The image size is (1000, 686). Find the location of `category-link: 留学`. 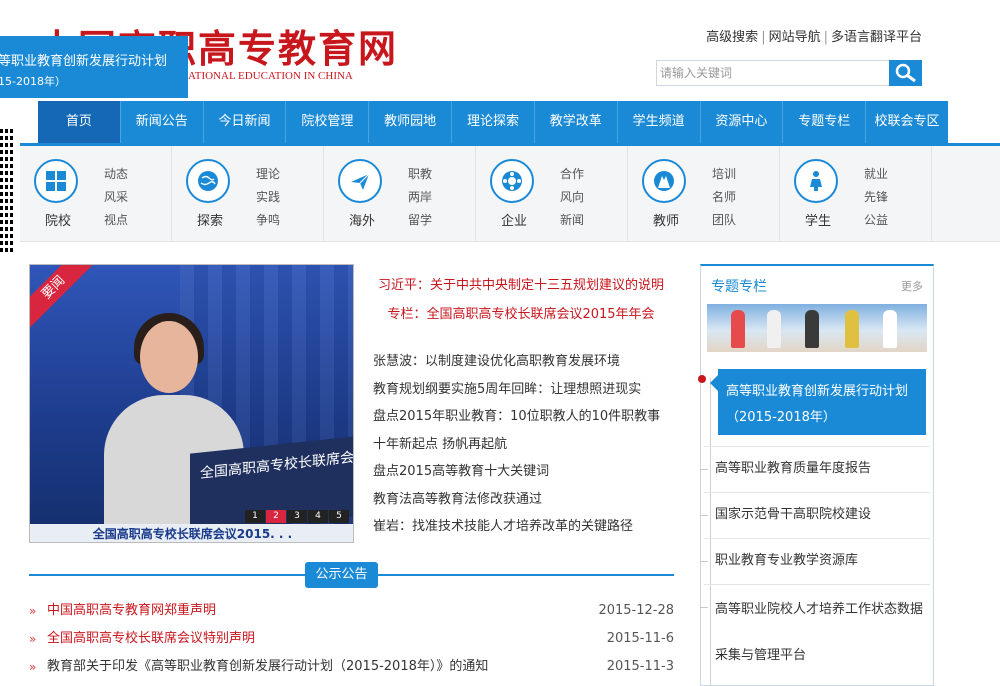

category-link: 留学 is located at coordinates (420, 220).